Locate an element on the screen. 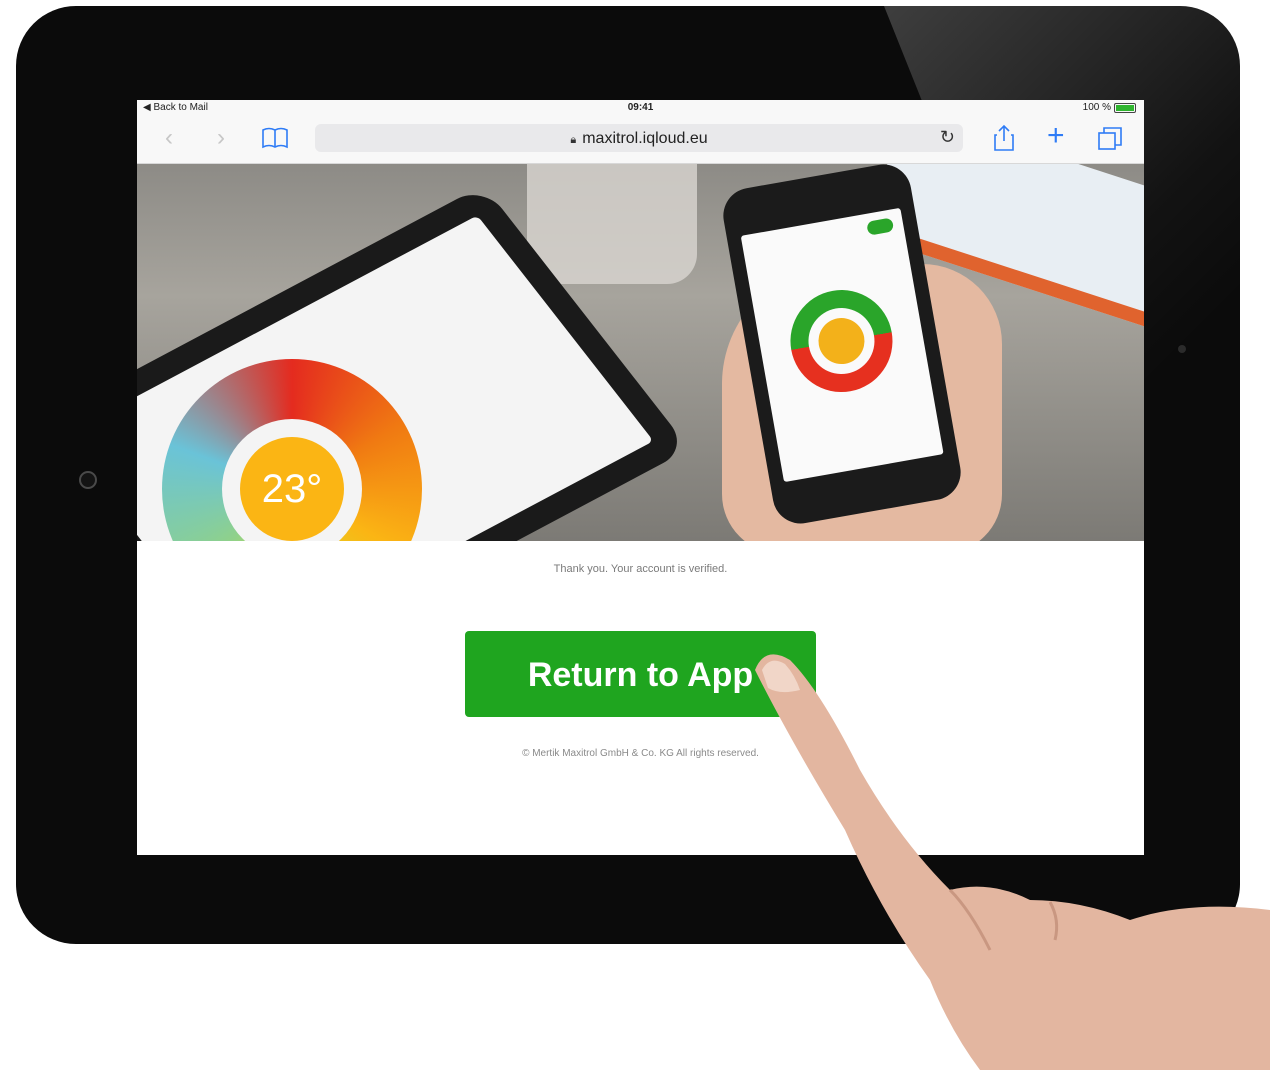  status-time: 09:41 is located at coordinates (640, 107).